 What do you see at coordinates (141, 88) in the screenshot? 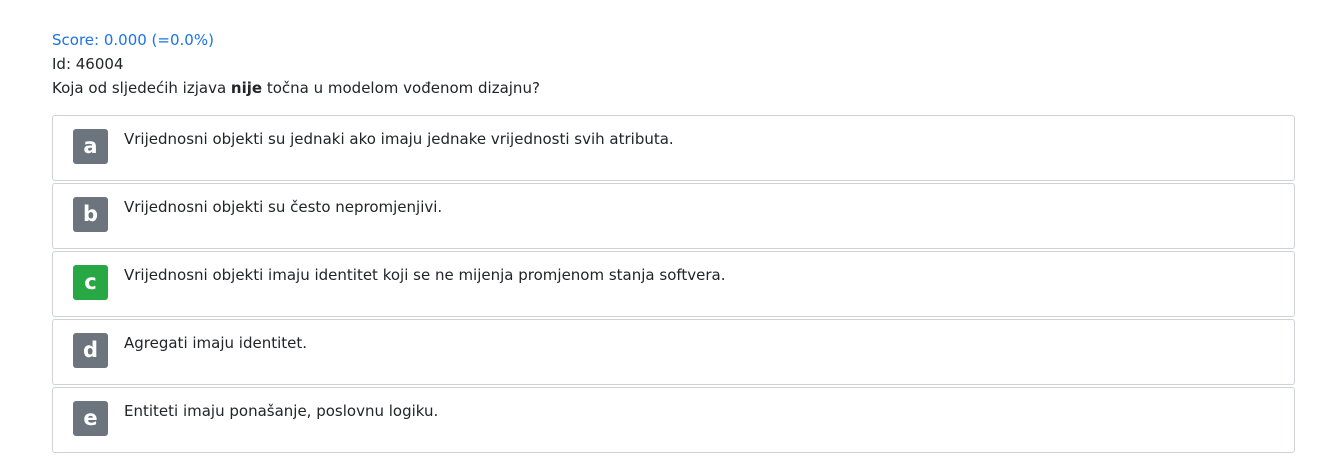
I see `question-text-before: Koja od sljedećih izjava` at bounding box center [141, 88].